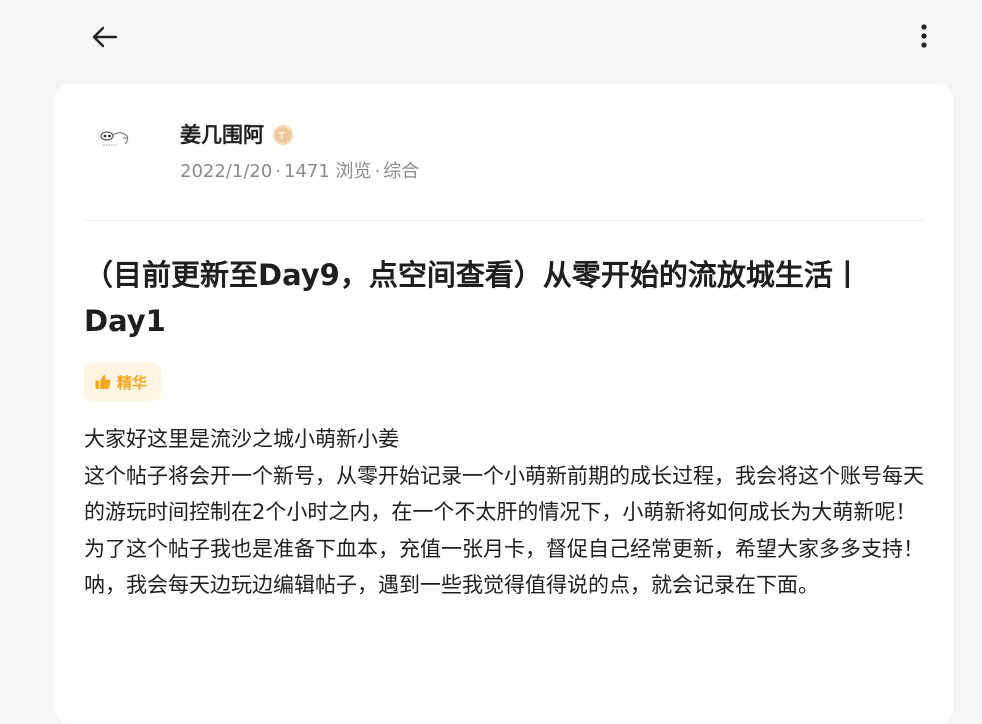 The image size is (982, 724). Describe the element at coordinates (491, 36) in the screenshot. I see `top-bar` at that location.